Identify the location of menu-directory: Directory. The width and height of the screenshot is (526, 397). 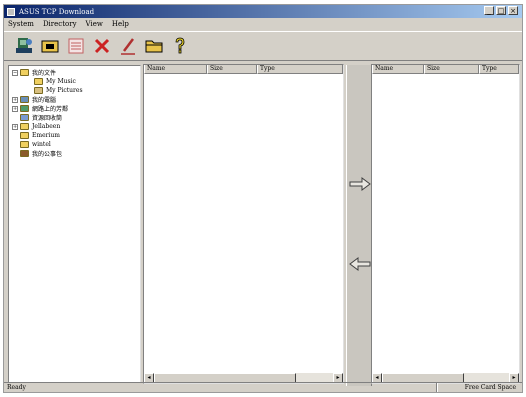
(60, 24).